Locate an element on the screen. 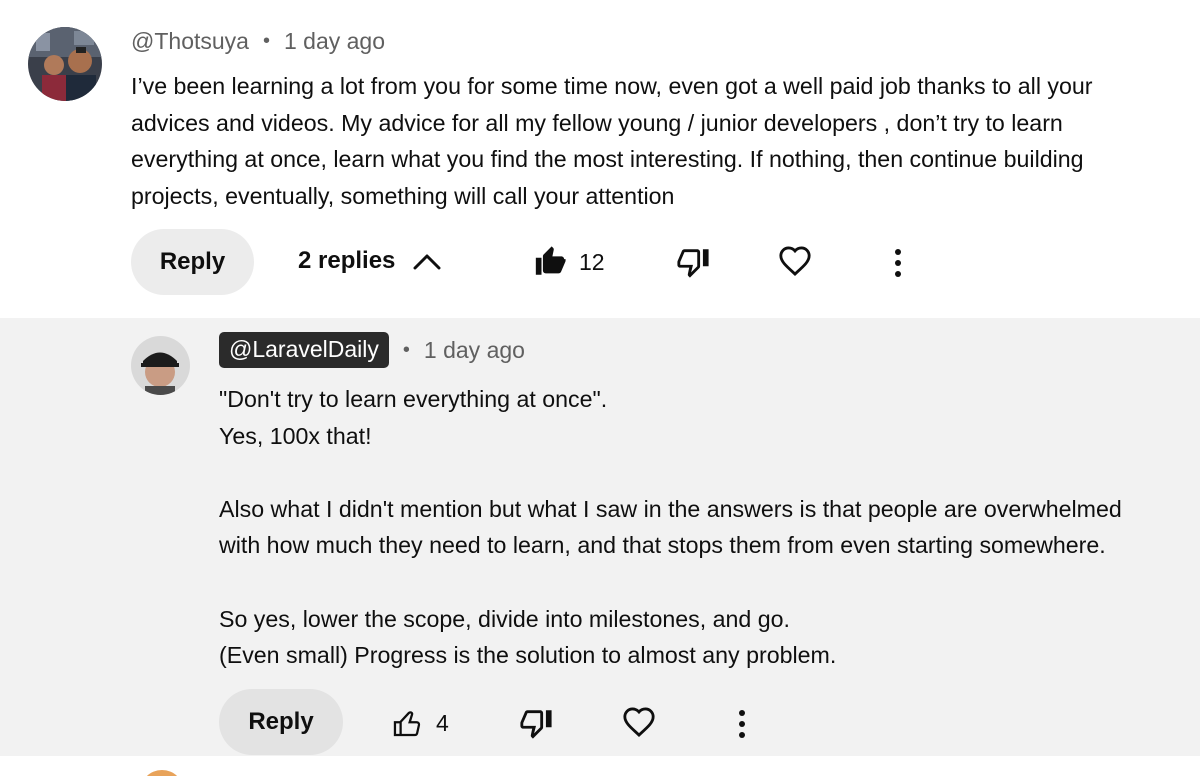 Image resolution: width=1200 pixels, height=776 pixels. like-button: 12 is located at coordinates (569, 262).